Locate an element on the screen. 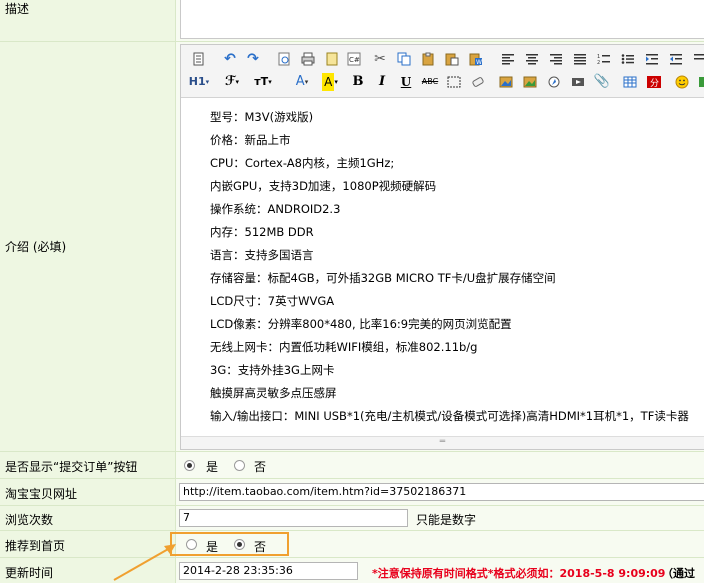 This screenshot has width=704, height=583. bold-button: B is located at coordinates (358, 82).